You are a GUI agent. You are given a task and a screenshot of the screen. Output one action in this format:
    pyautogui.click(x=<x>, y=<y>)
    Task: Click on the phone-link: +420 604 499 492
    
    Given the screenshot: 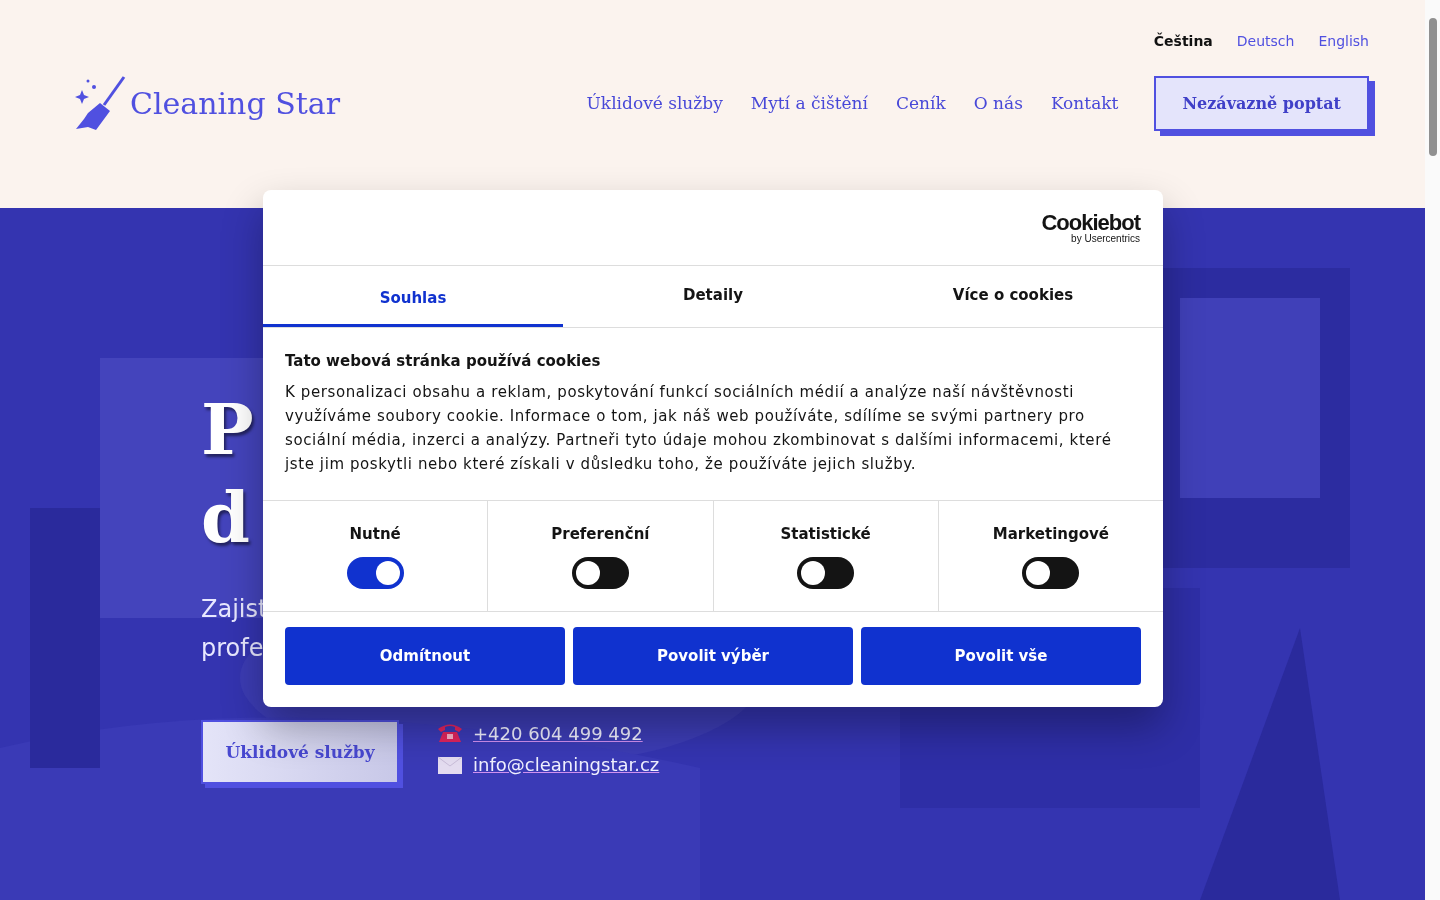 What is the action you would take?
    pyautogui.click(x=558, y=733)
    